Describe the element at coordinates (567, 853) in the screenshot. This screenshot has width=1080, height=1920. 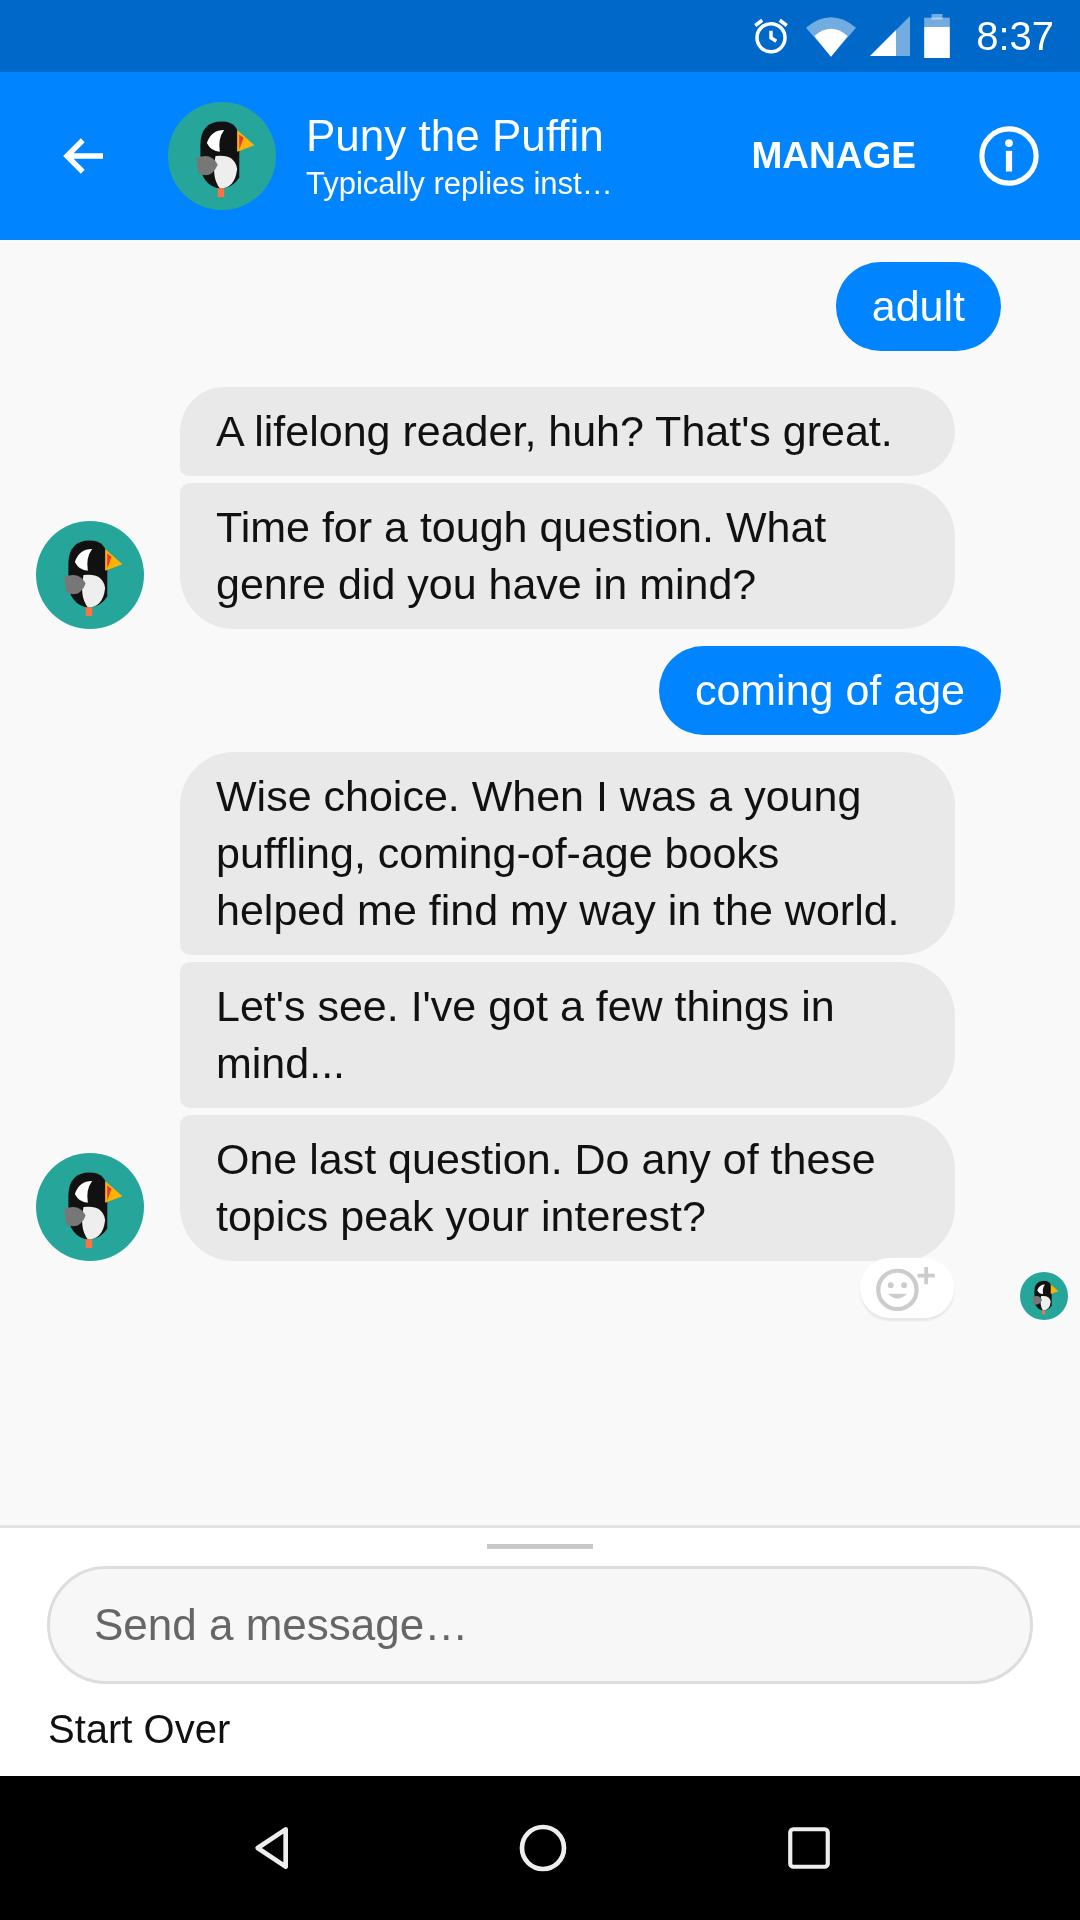
I see `received-message: Wise choice. When I was a young puffling, coming-of-age books helped me find my way in the world.` at that location.